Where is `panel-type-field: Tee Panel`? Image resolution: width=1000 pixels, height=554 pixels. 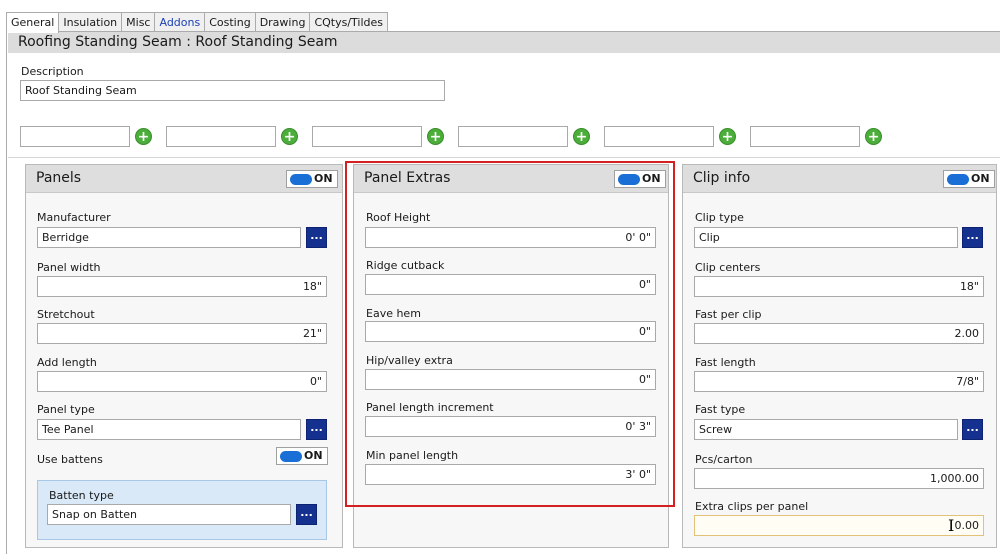
panel-type-field: Tee Panel is located at coordinates (169, 429).